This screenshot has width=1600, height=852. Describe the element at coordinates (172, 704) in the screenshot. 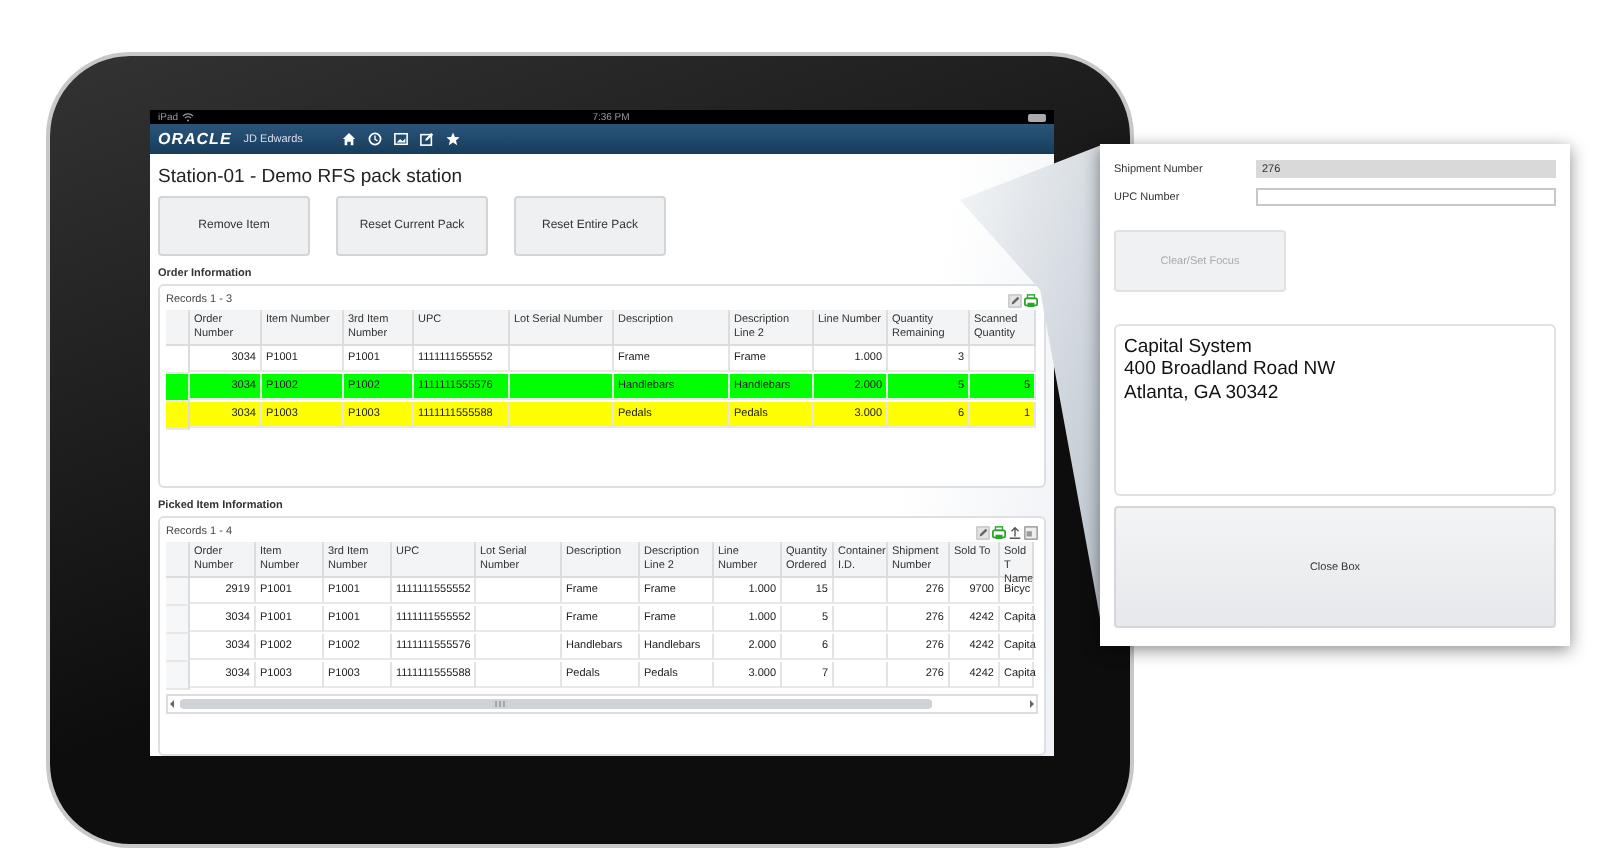

I see `scroll-left-icon` at that location.